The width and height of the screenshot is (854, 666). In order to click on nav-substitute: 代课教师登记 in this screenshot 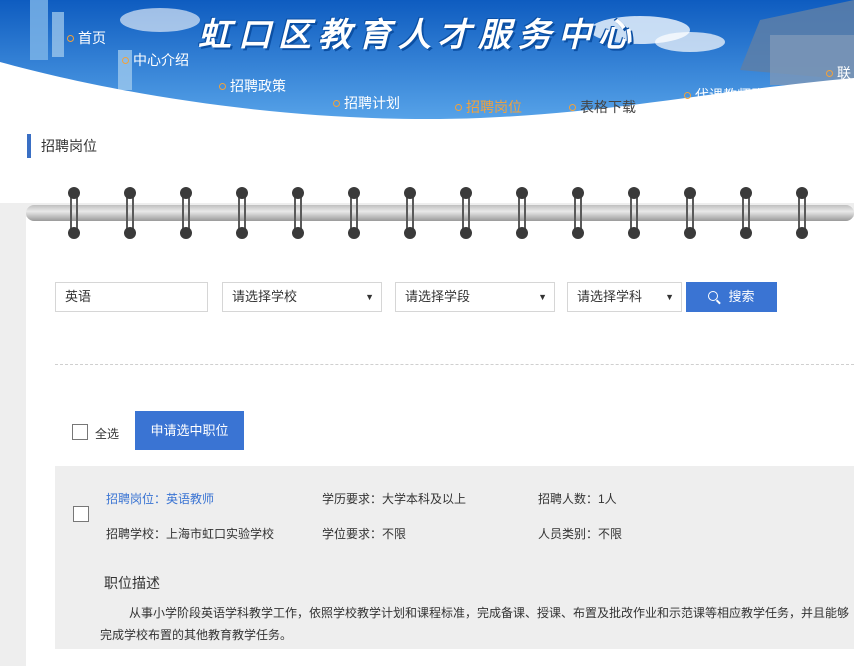, I will do `click(731, 95)`.